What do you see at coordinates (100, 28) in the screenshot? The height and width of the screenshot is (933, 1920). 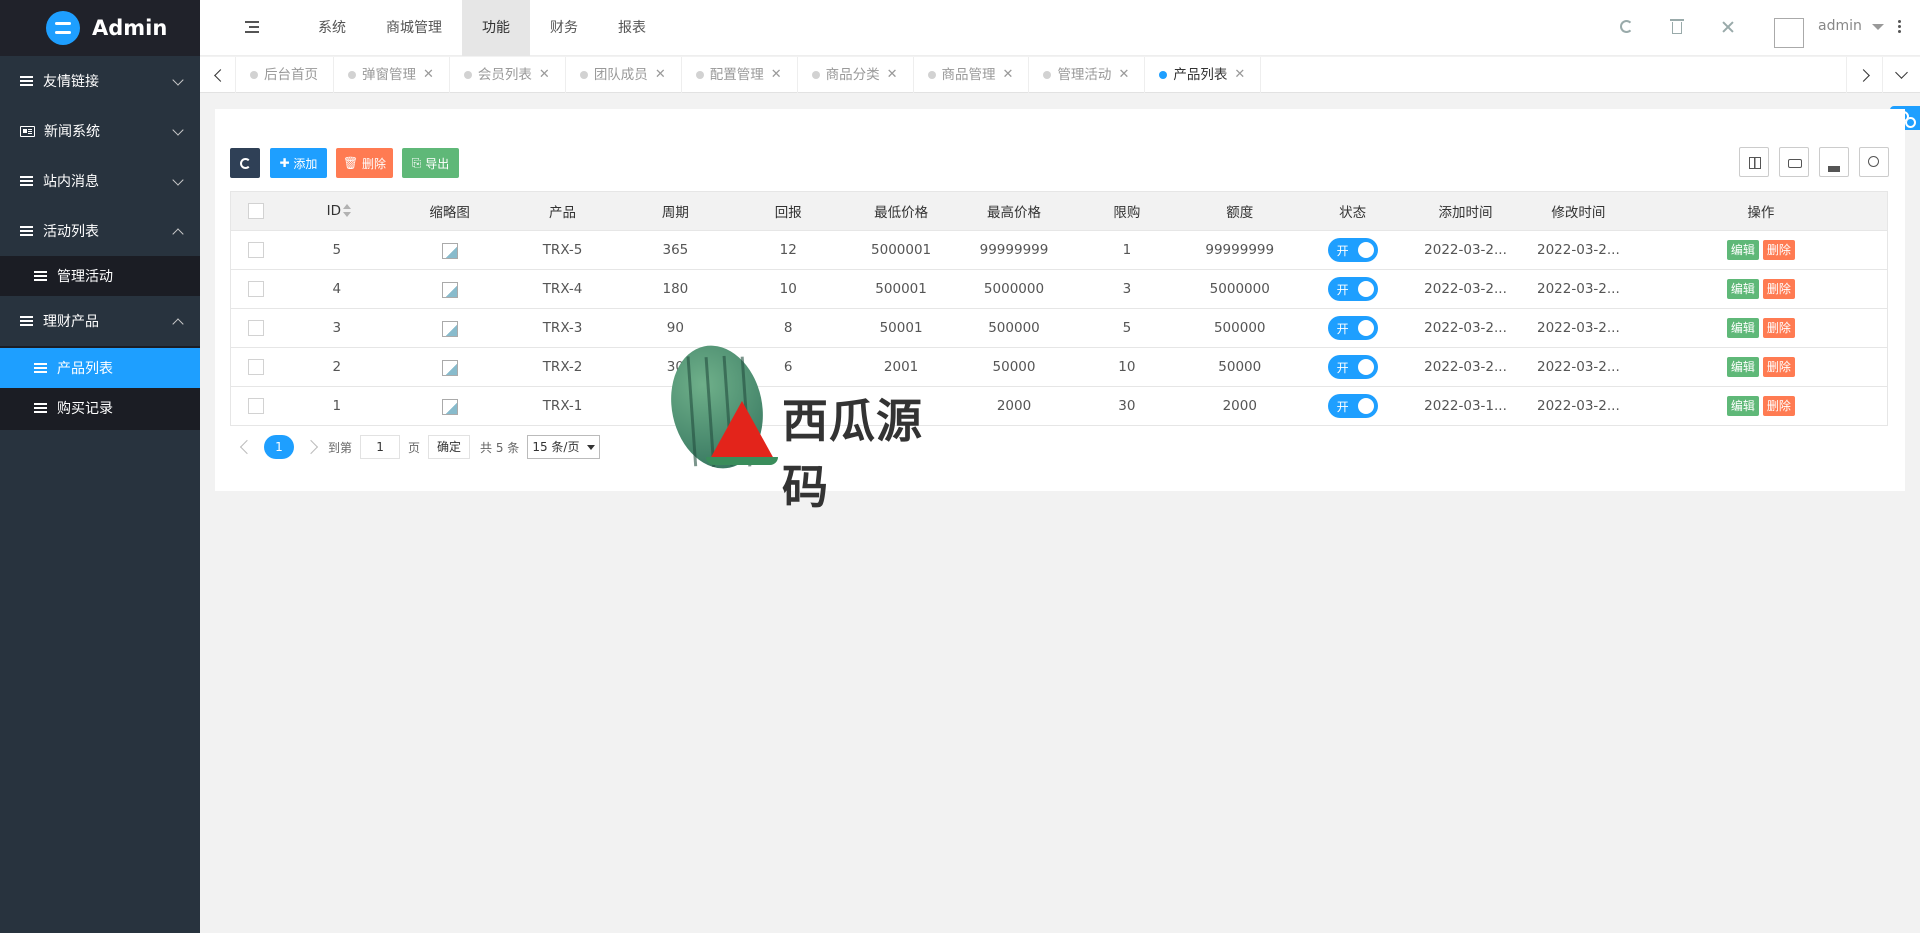 I see `logo: Admin` at bounding box center [100, 28].